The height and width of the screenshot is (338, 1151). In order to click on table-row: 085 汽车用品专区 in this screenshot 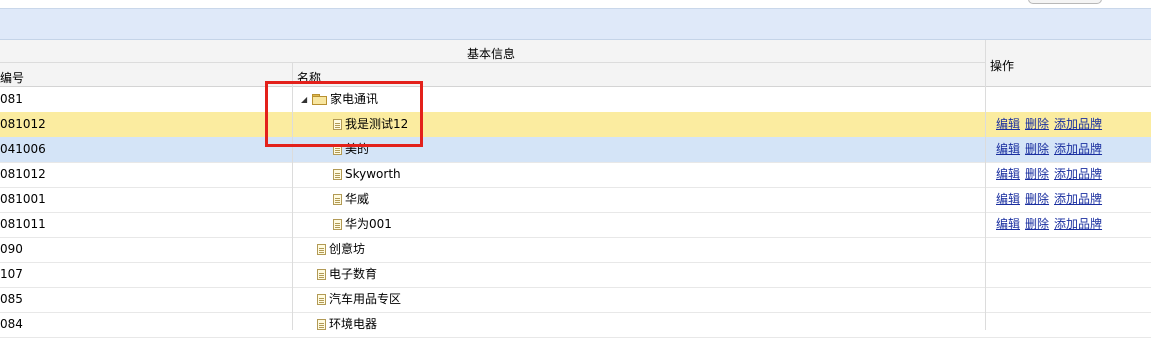, I will do `click(575, 300)`.